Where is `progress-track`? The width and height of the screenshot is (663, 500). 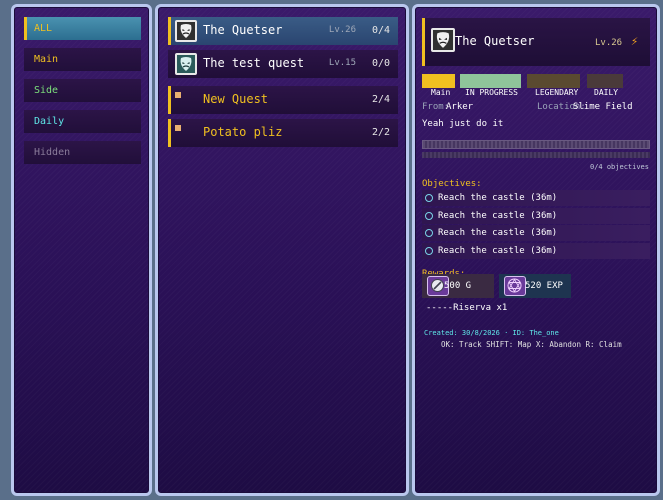
progress-track is located at coordinates (536, 155).